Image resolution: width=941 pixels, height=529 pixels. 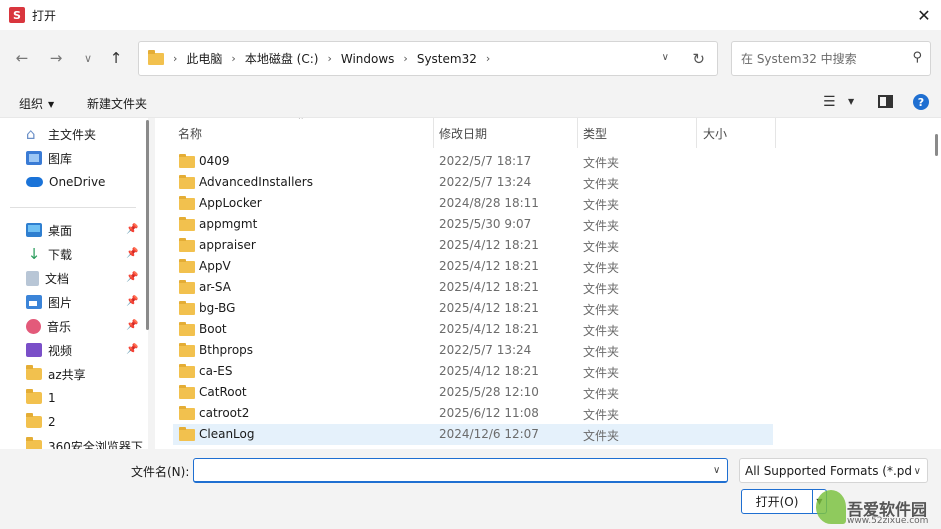 What do you see at coordinates (84, 442) in the screenshot?
I see `sidebar-item-360-browser: 360安全浏览器下` at bounding box center [84, 442].